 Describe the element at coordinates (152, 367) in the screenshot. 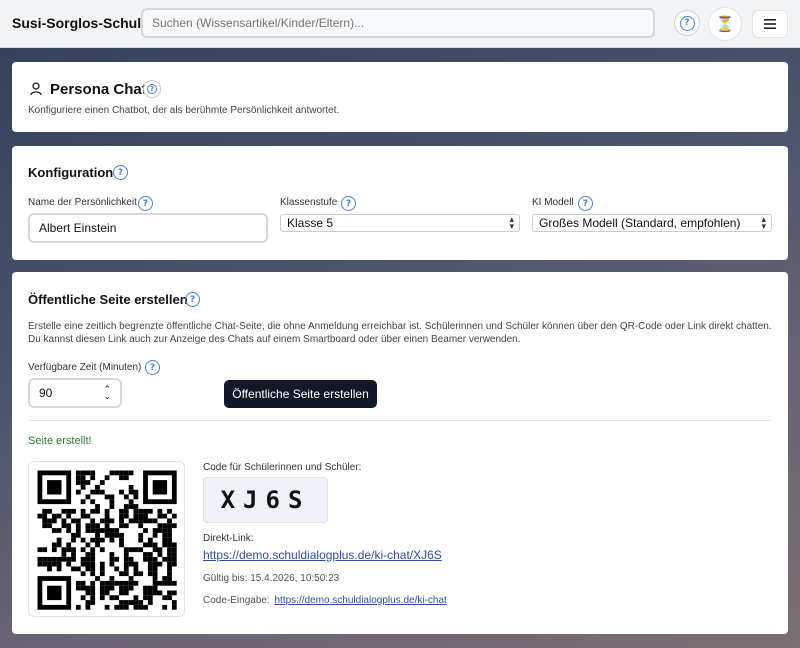

I see `time-help-icon: ?` at that location.